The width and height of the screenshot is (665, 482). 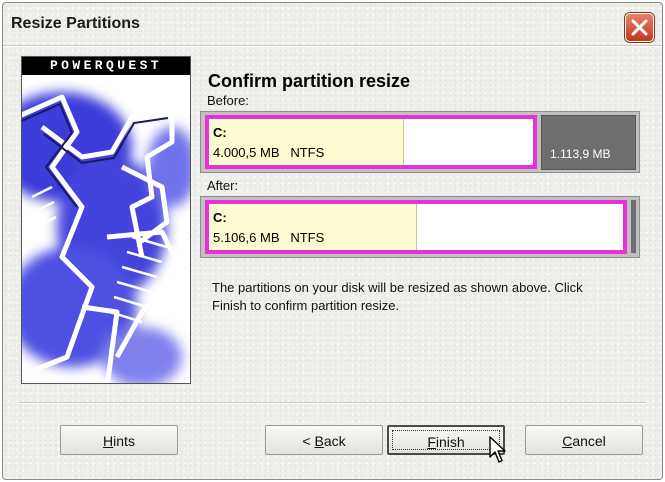 What do you see at coordinates (108, 441) in the screenshot?
I see `hints-mnemonic: H` at bounding box center [108, 441].